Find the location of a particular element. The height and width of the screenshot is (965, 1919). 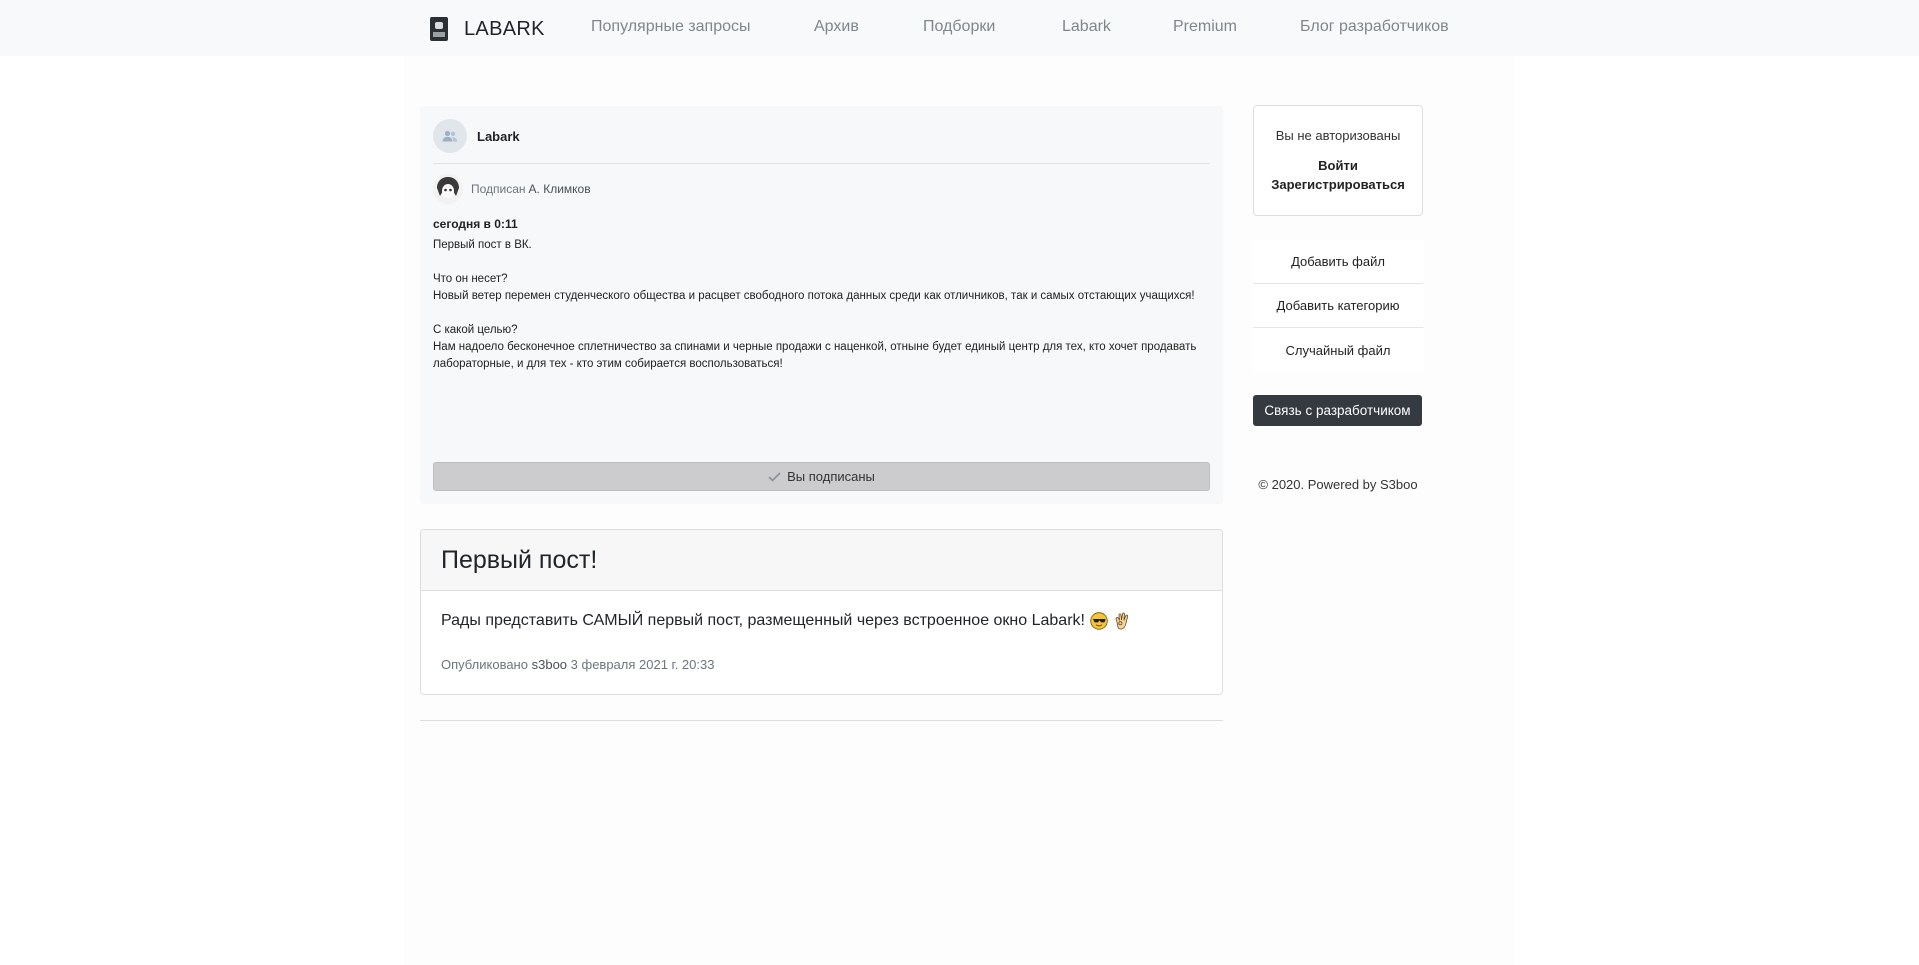

subscribed-label: Вы подписаны is located at coordinates (831, 476).